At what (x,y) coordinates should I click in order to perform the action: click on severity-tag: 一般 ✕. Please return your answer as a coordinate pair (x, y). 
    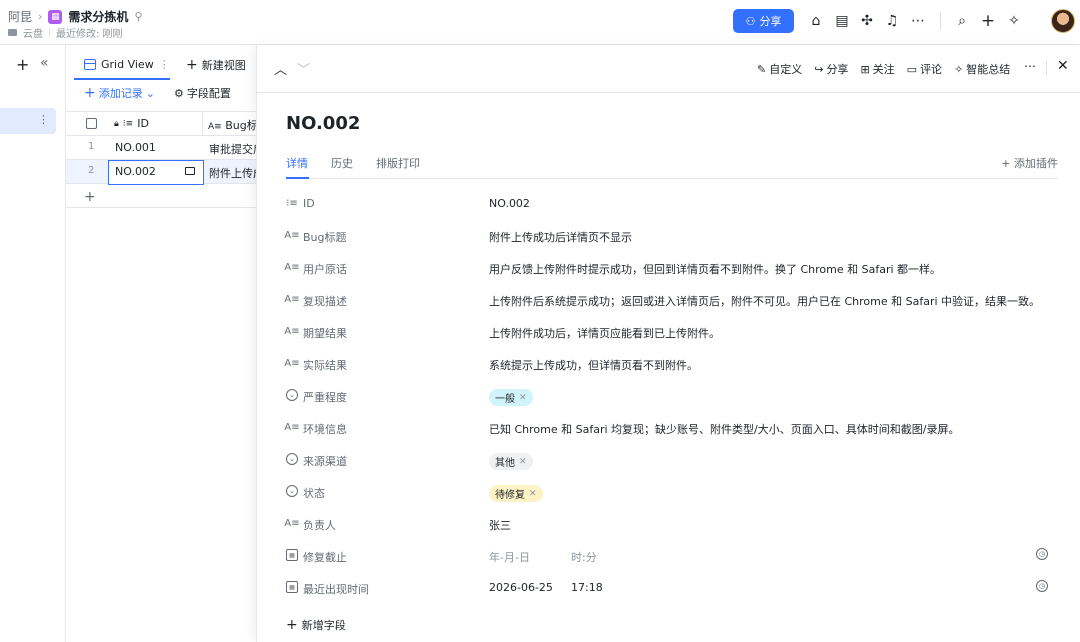
    Looking at the image, I should click on (511, 397).